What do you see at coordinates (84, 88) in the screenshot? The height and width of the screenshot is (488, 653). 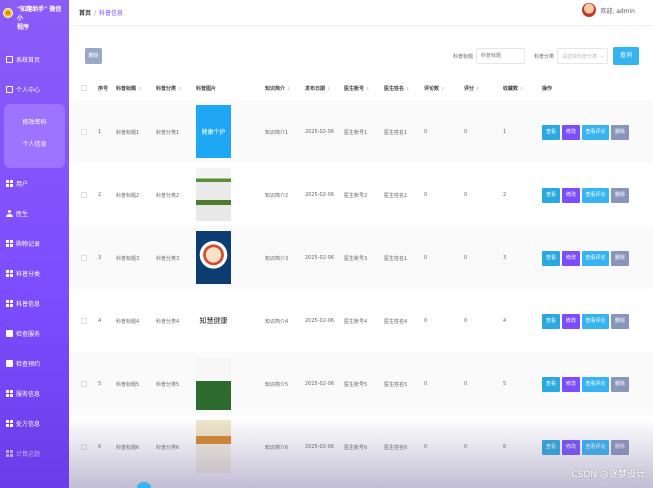 I see `select-all-checkbox` at bounding box center [84, 88].